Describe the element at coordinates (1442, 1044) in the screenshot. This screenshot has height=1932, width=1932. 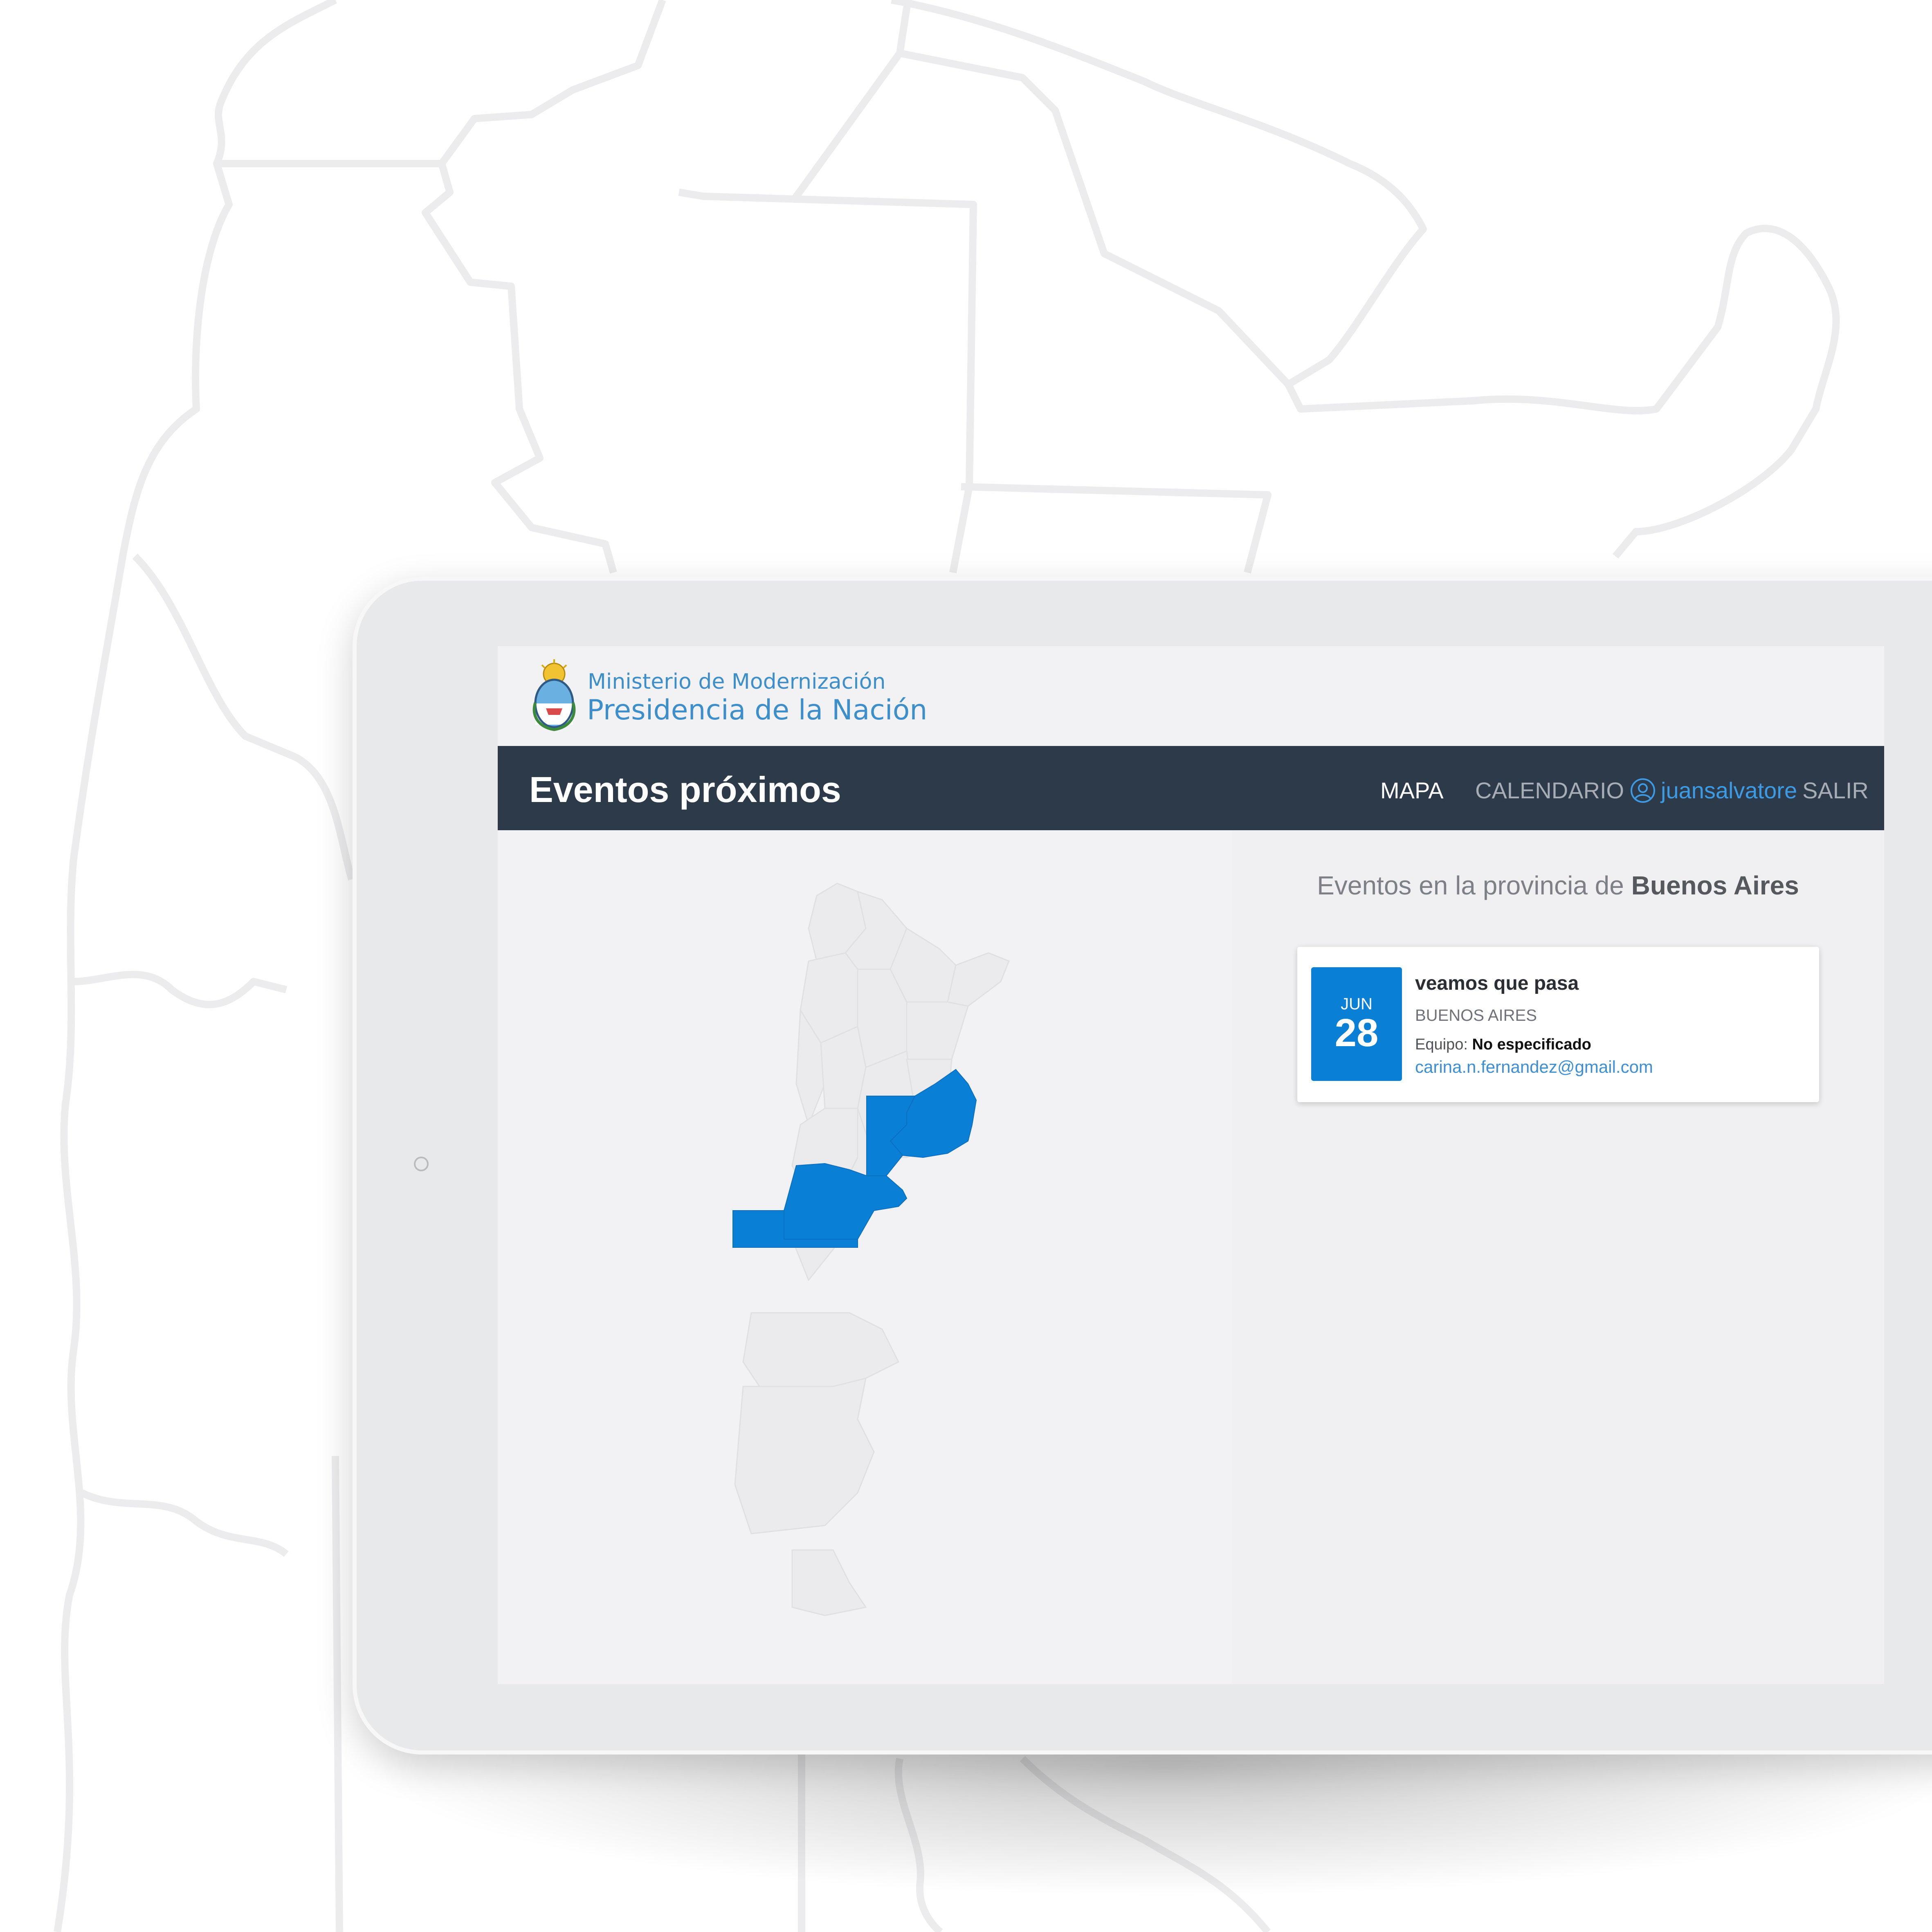
I see `event-team-label: Equipo:` at that location.